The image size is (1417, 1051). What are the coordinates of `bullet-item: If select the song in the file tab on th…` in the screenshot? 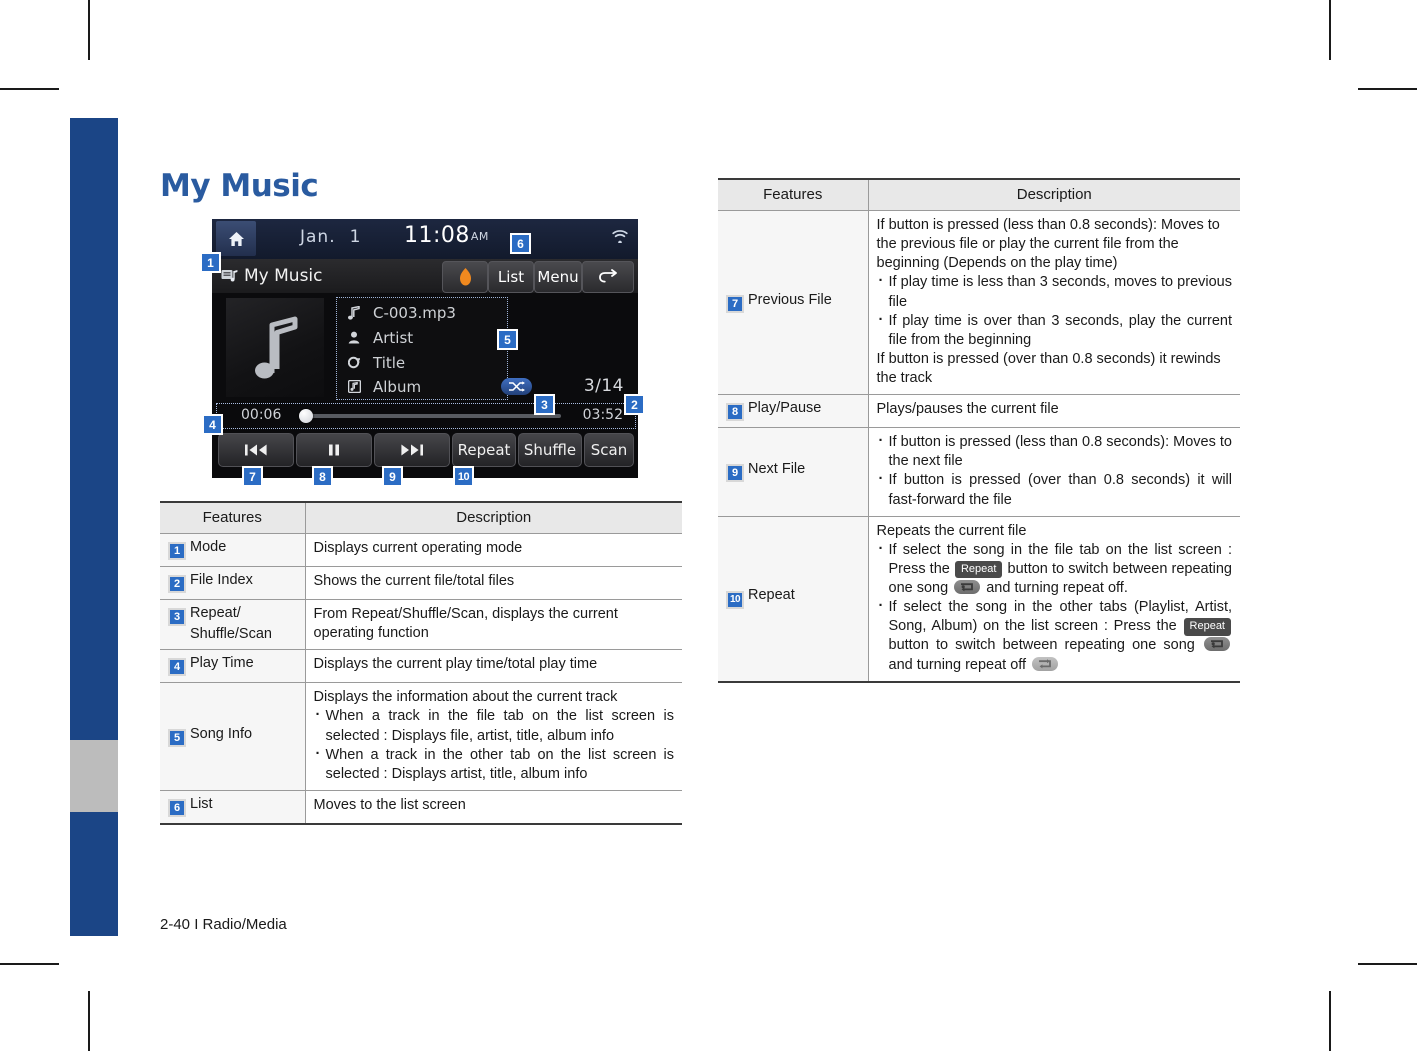 It's located at (1054, 569).